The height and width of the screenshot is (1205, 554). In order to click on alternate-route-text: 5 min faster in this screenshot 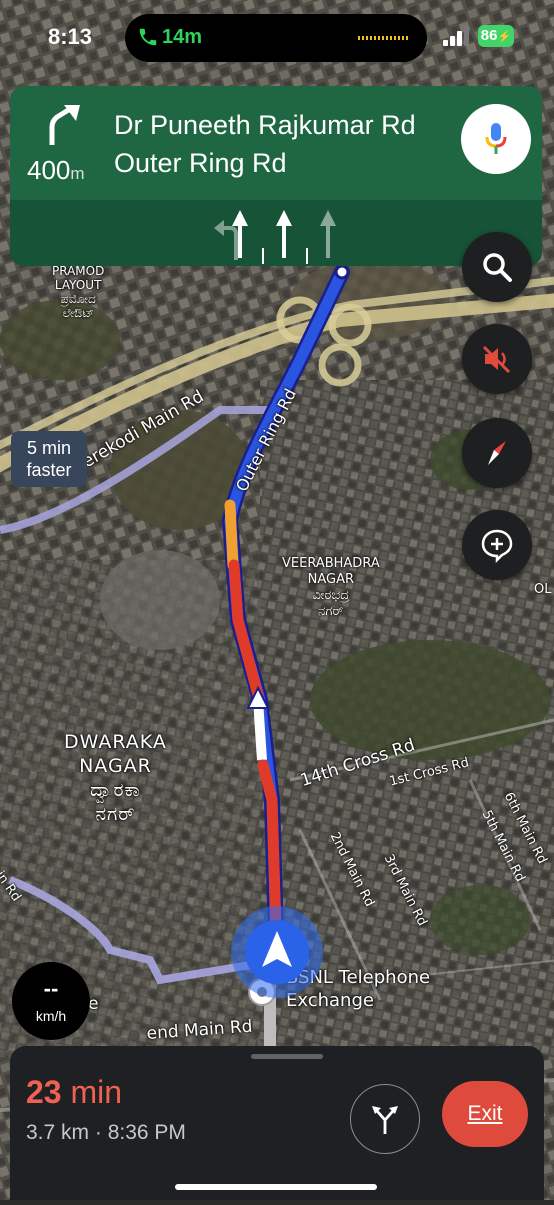, I will do `click(49, 459)`.